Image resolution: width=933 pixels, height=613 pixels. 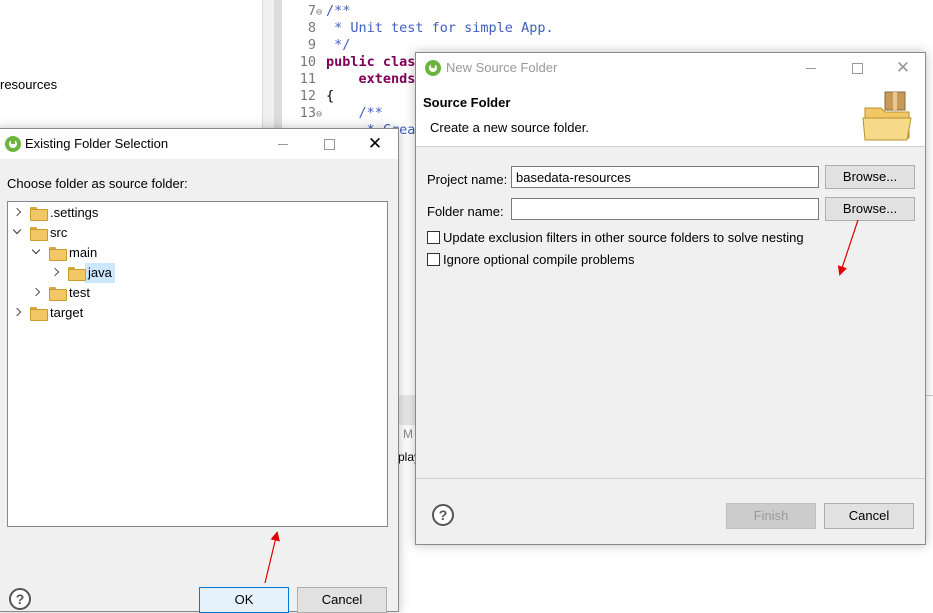 I want to click on finish-button: Finish, so click(x=771, y=516).